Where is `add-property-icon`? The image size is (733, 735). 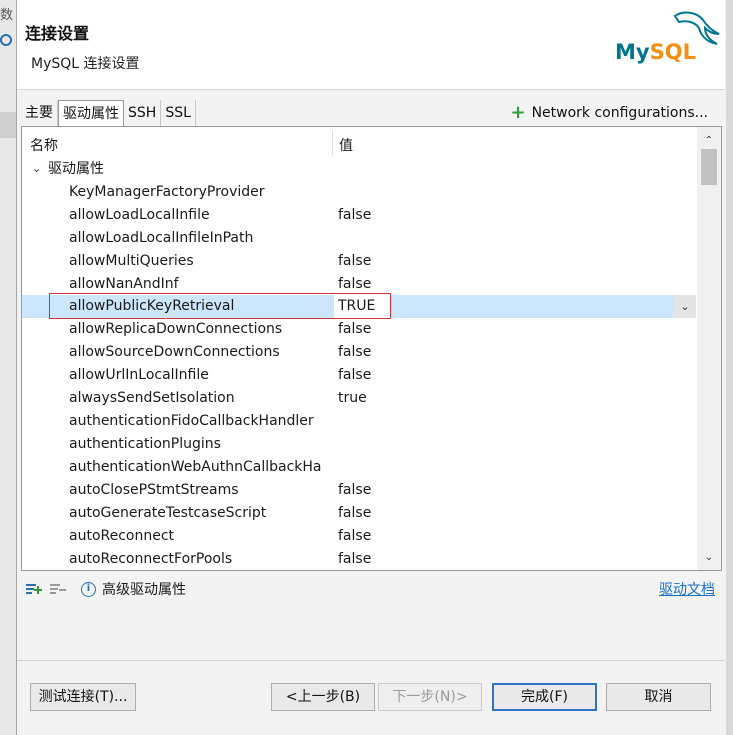 add-property-icon is located at coordinates (34, 589).